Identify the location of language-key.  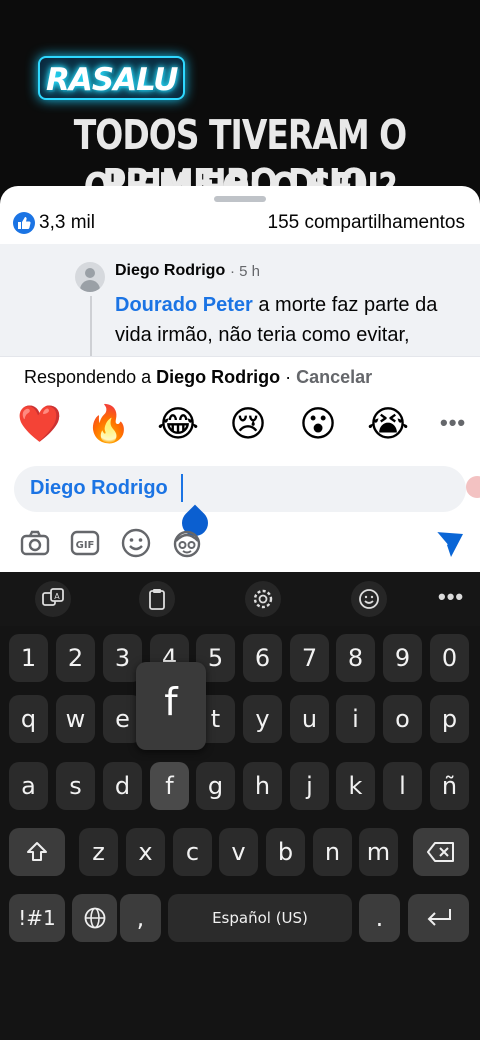
(94, 918).